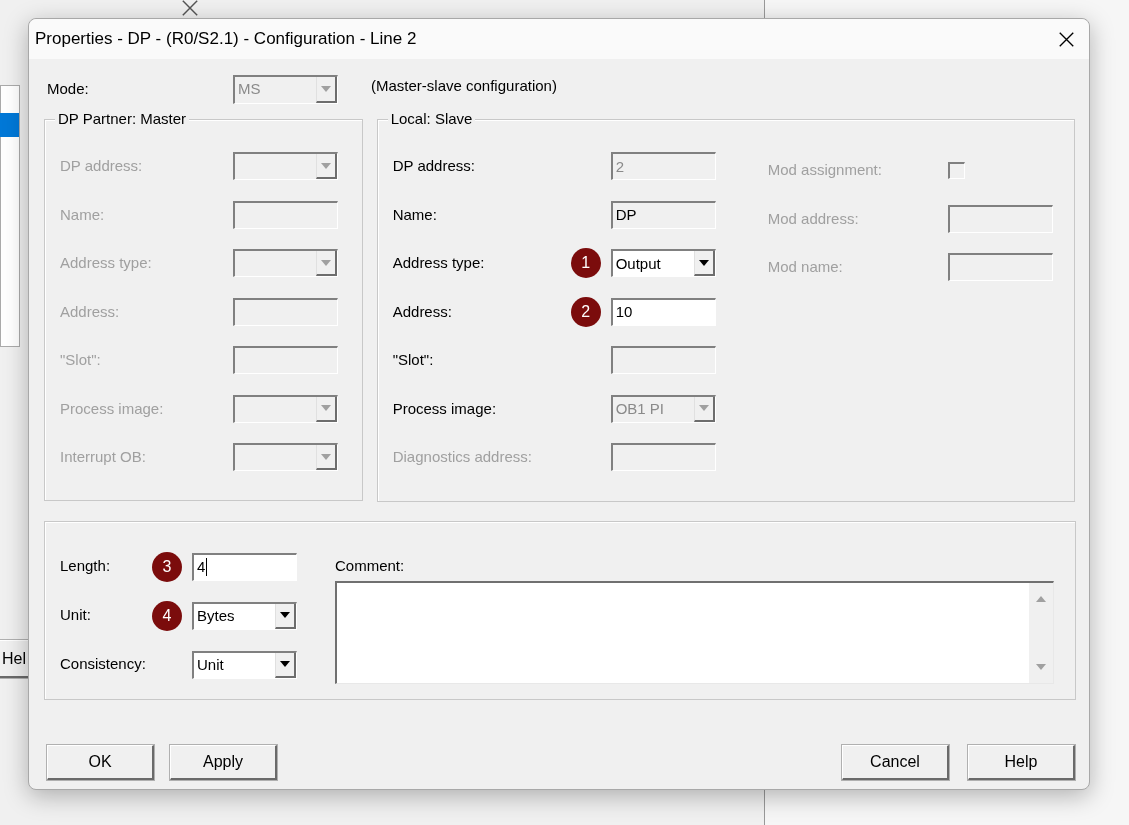 This screenshot has height=825, width=1129. I want to click on field-label: Consistency:, so click(103, 664).